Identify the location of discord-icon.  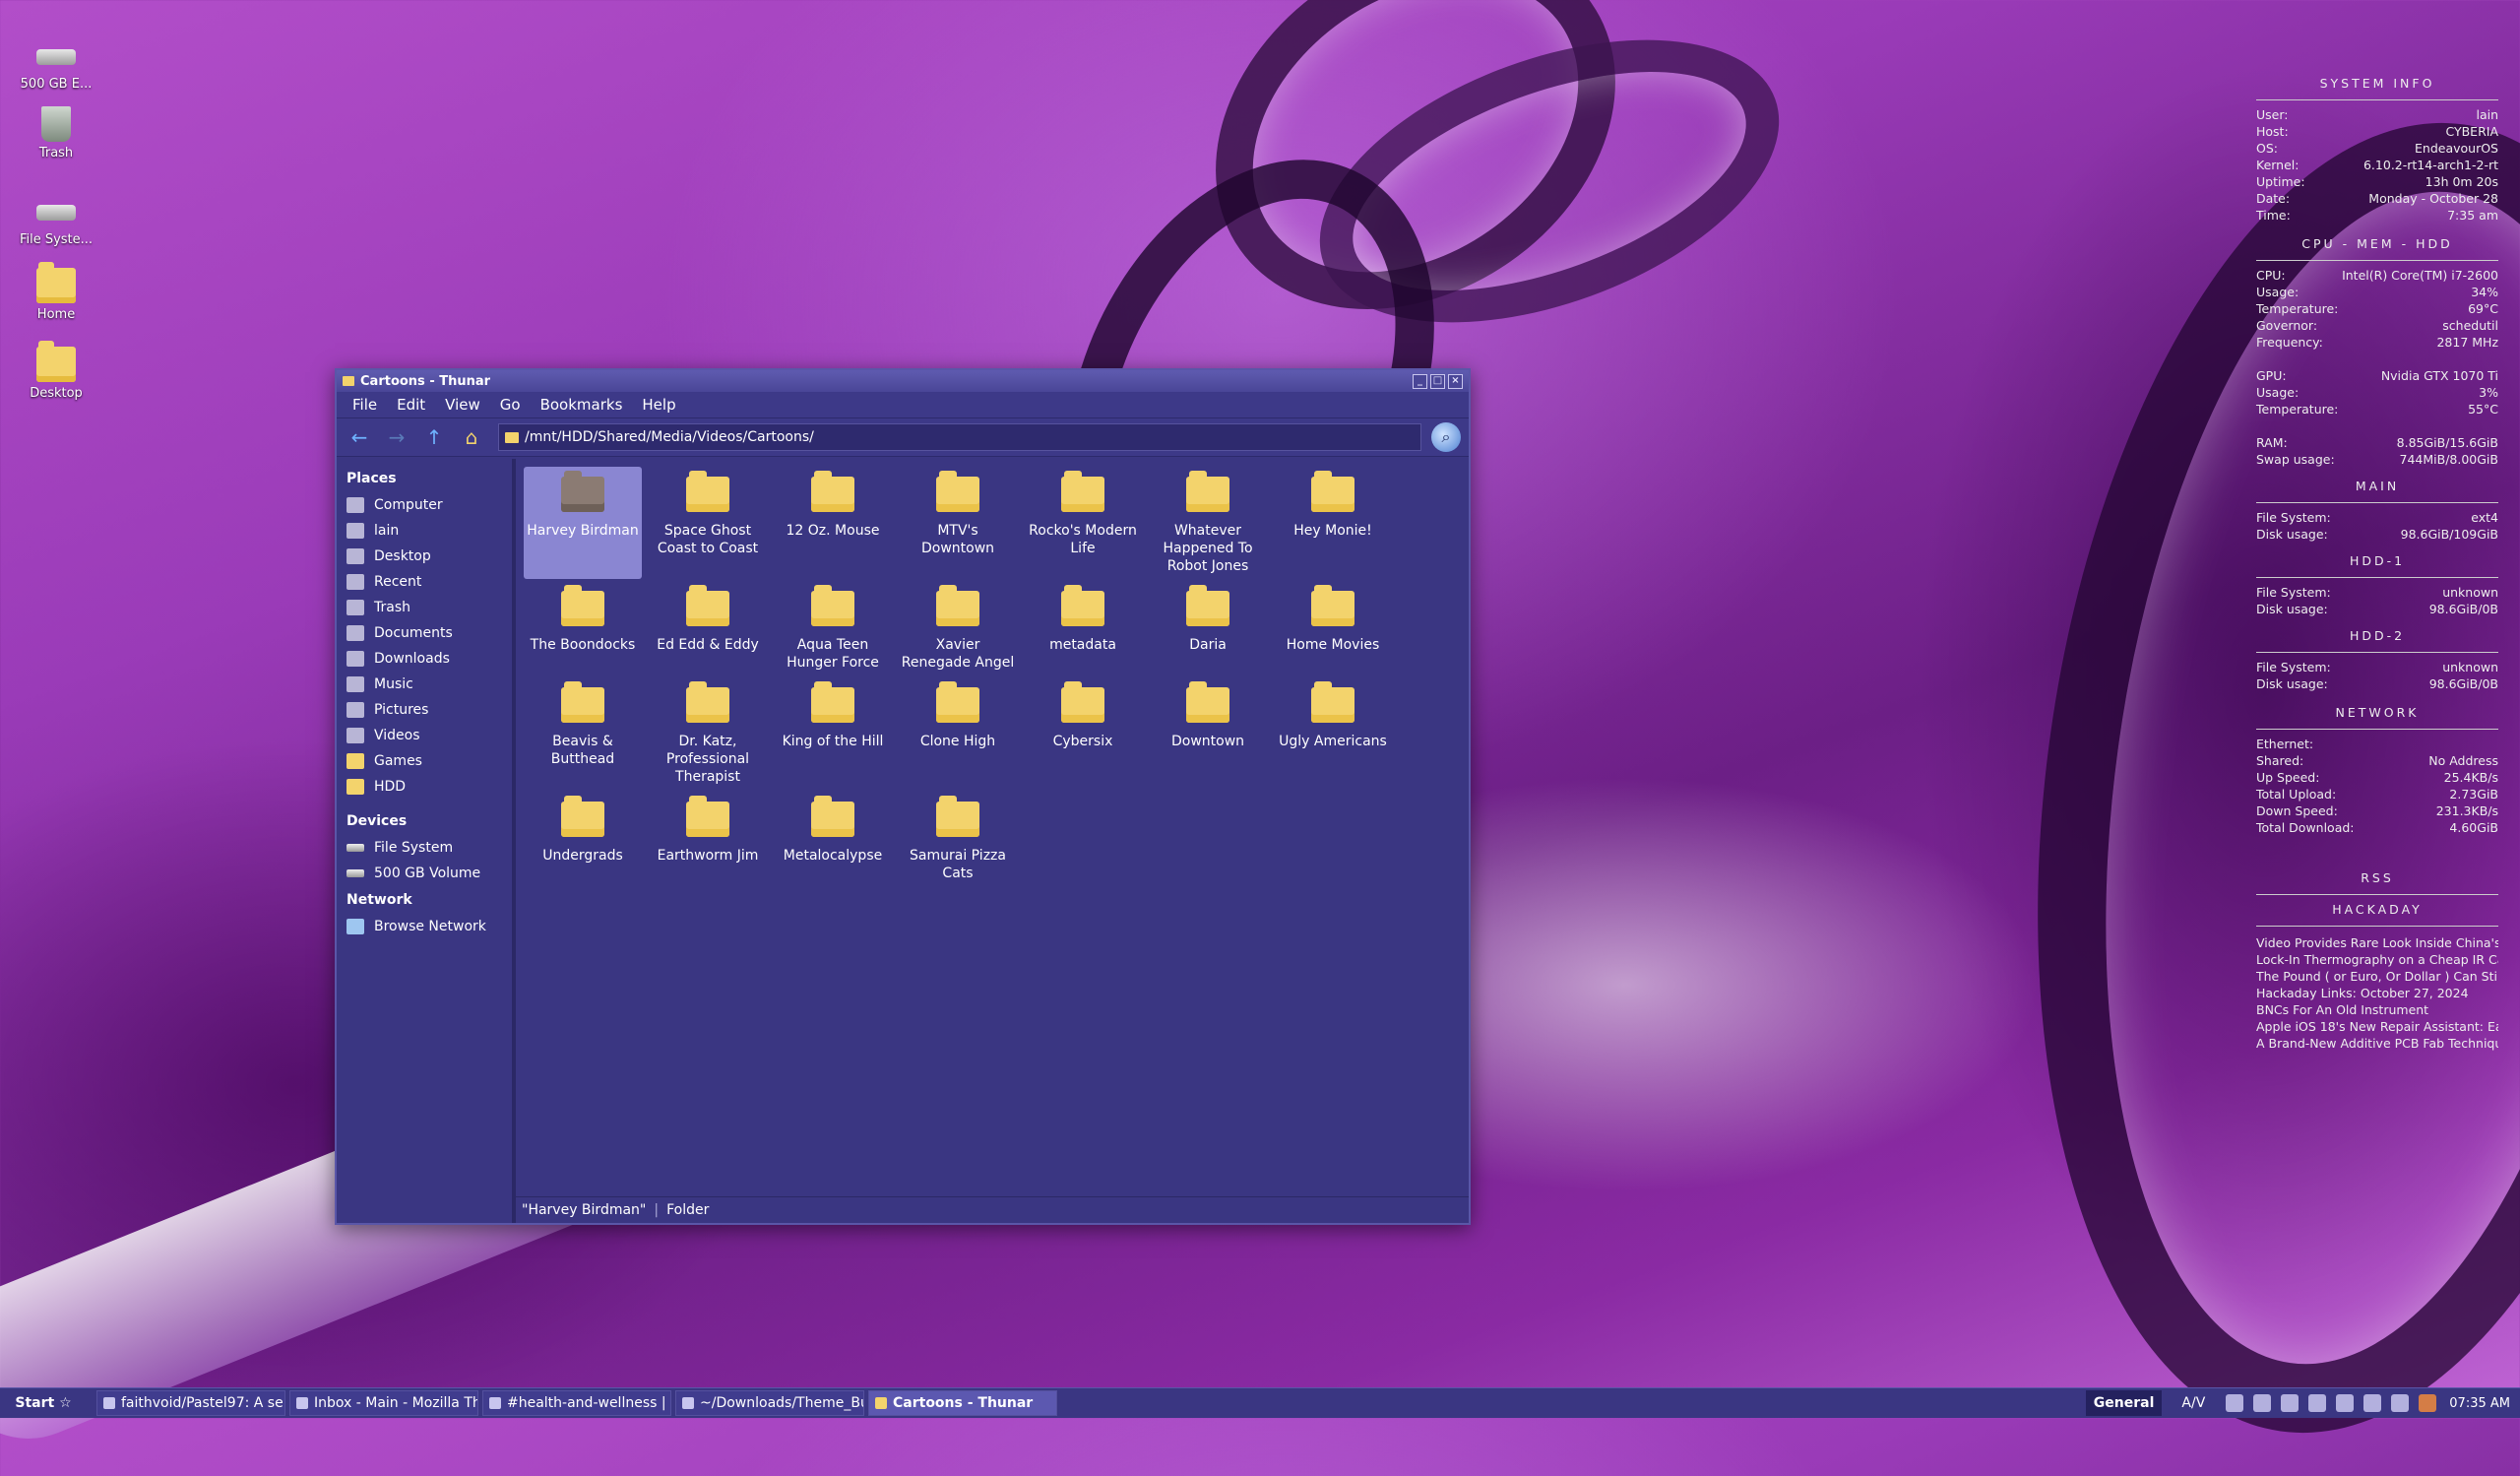
(2317, 1403).